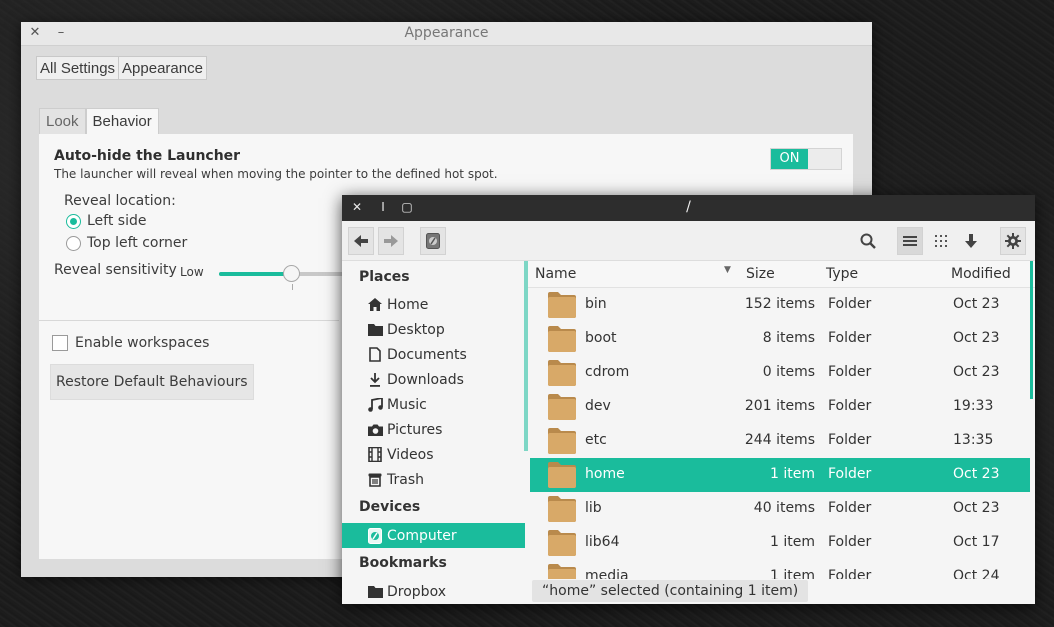 The width and height of the screenshot is (1054, 627). I want to click on path-drive-button, so click(433, 241).